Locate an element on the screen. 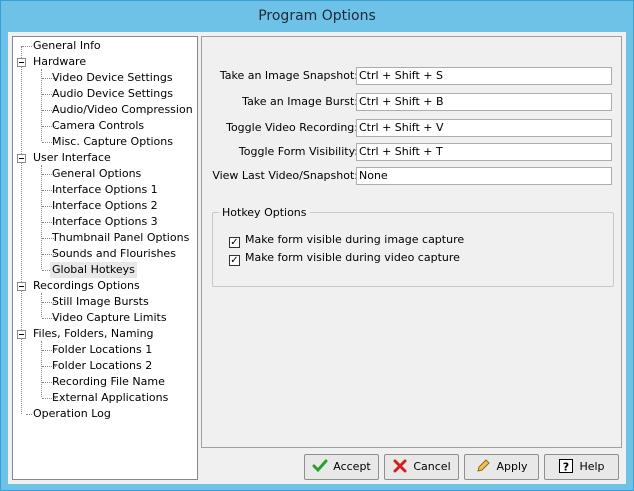 Image resolution: width=634 pixels, height=491 pixels. hotkey-options-title: Hotkey Options is located at coordinates (264, 213).